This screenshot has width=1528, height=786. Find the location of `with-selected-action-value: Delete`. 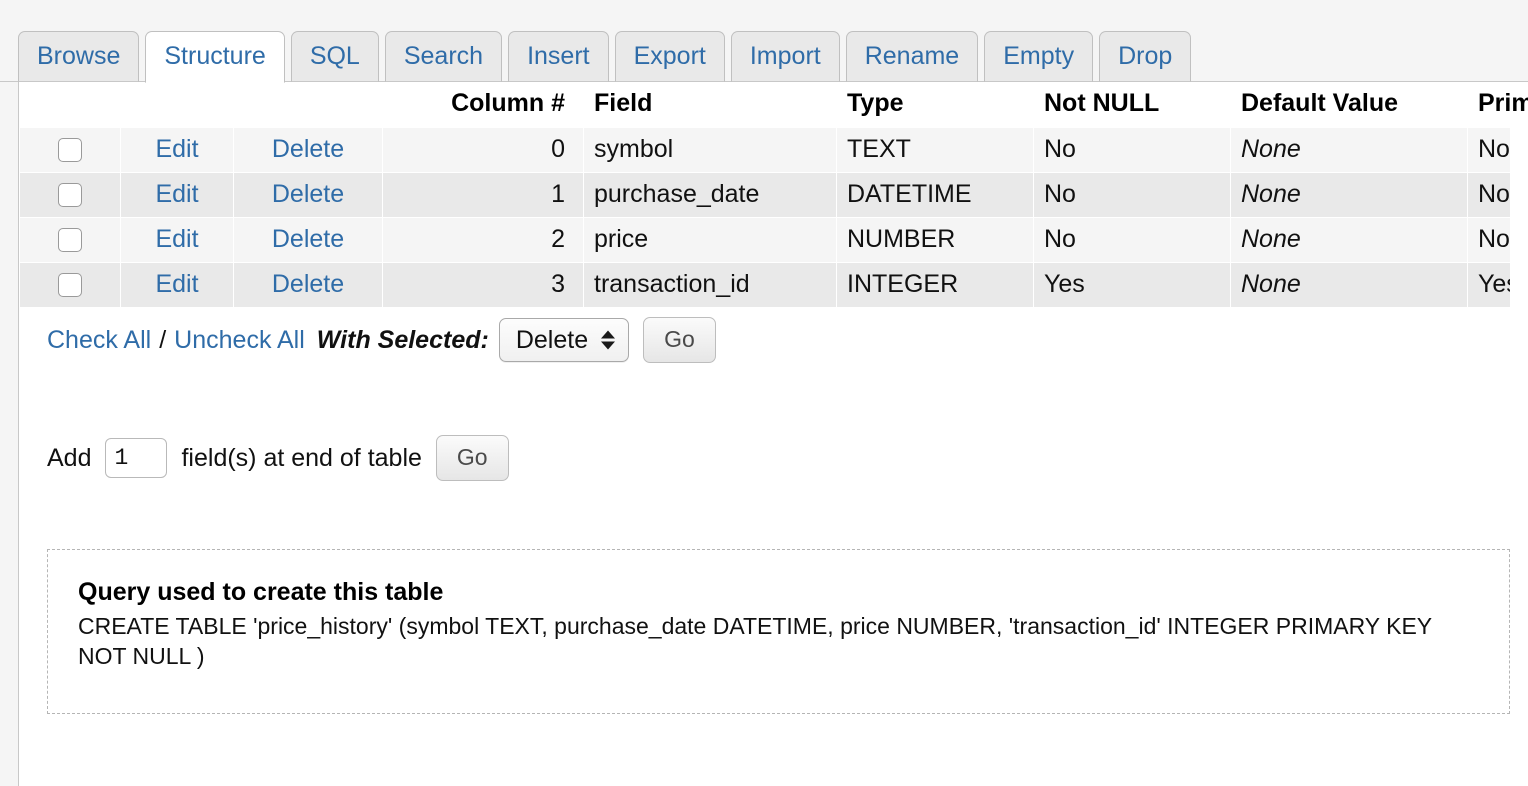

with-selected-action-value: Delete is located at coordinates (552, 339).